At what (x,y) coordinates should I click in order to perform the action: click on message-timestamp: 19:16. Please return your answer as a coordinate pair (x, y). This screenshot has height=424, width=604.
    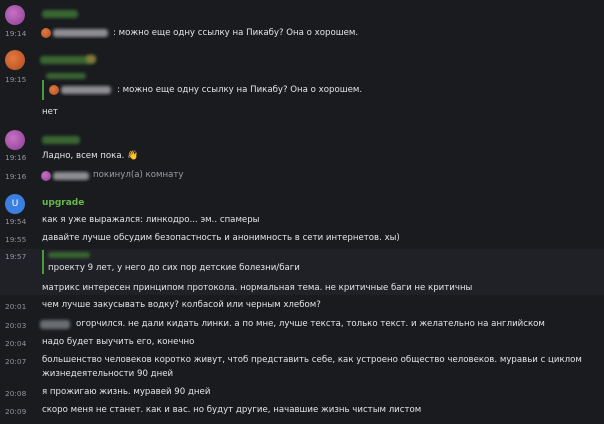
    Looking at the image, I should click on (16, 157).